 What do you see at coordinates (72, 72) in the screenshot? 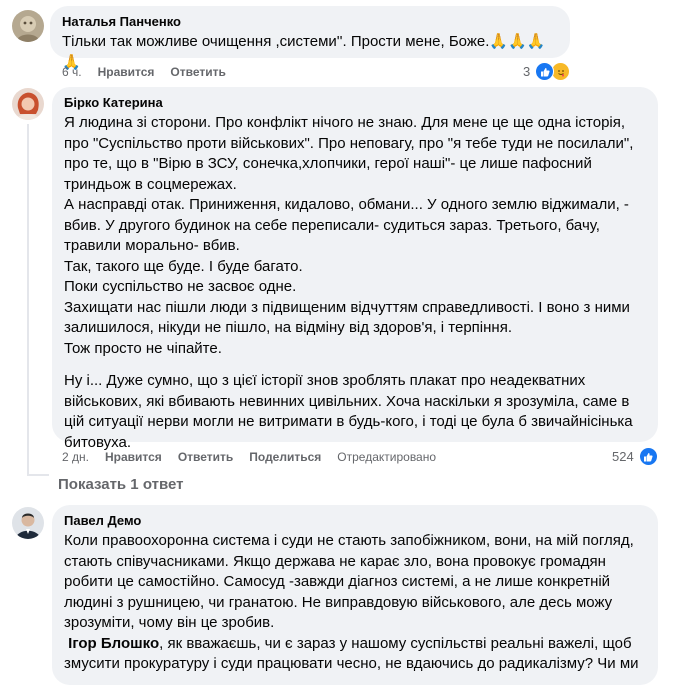
I see `timestamp: 6 ч.` at bounding box center [72, 72].